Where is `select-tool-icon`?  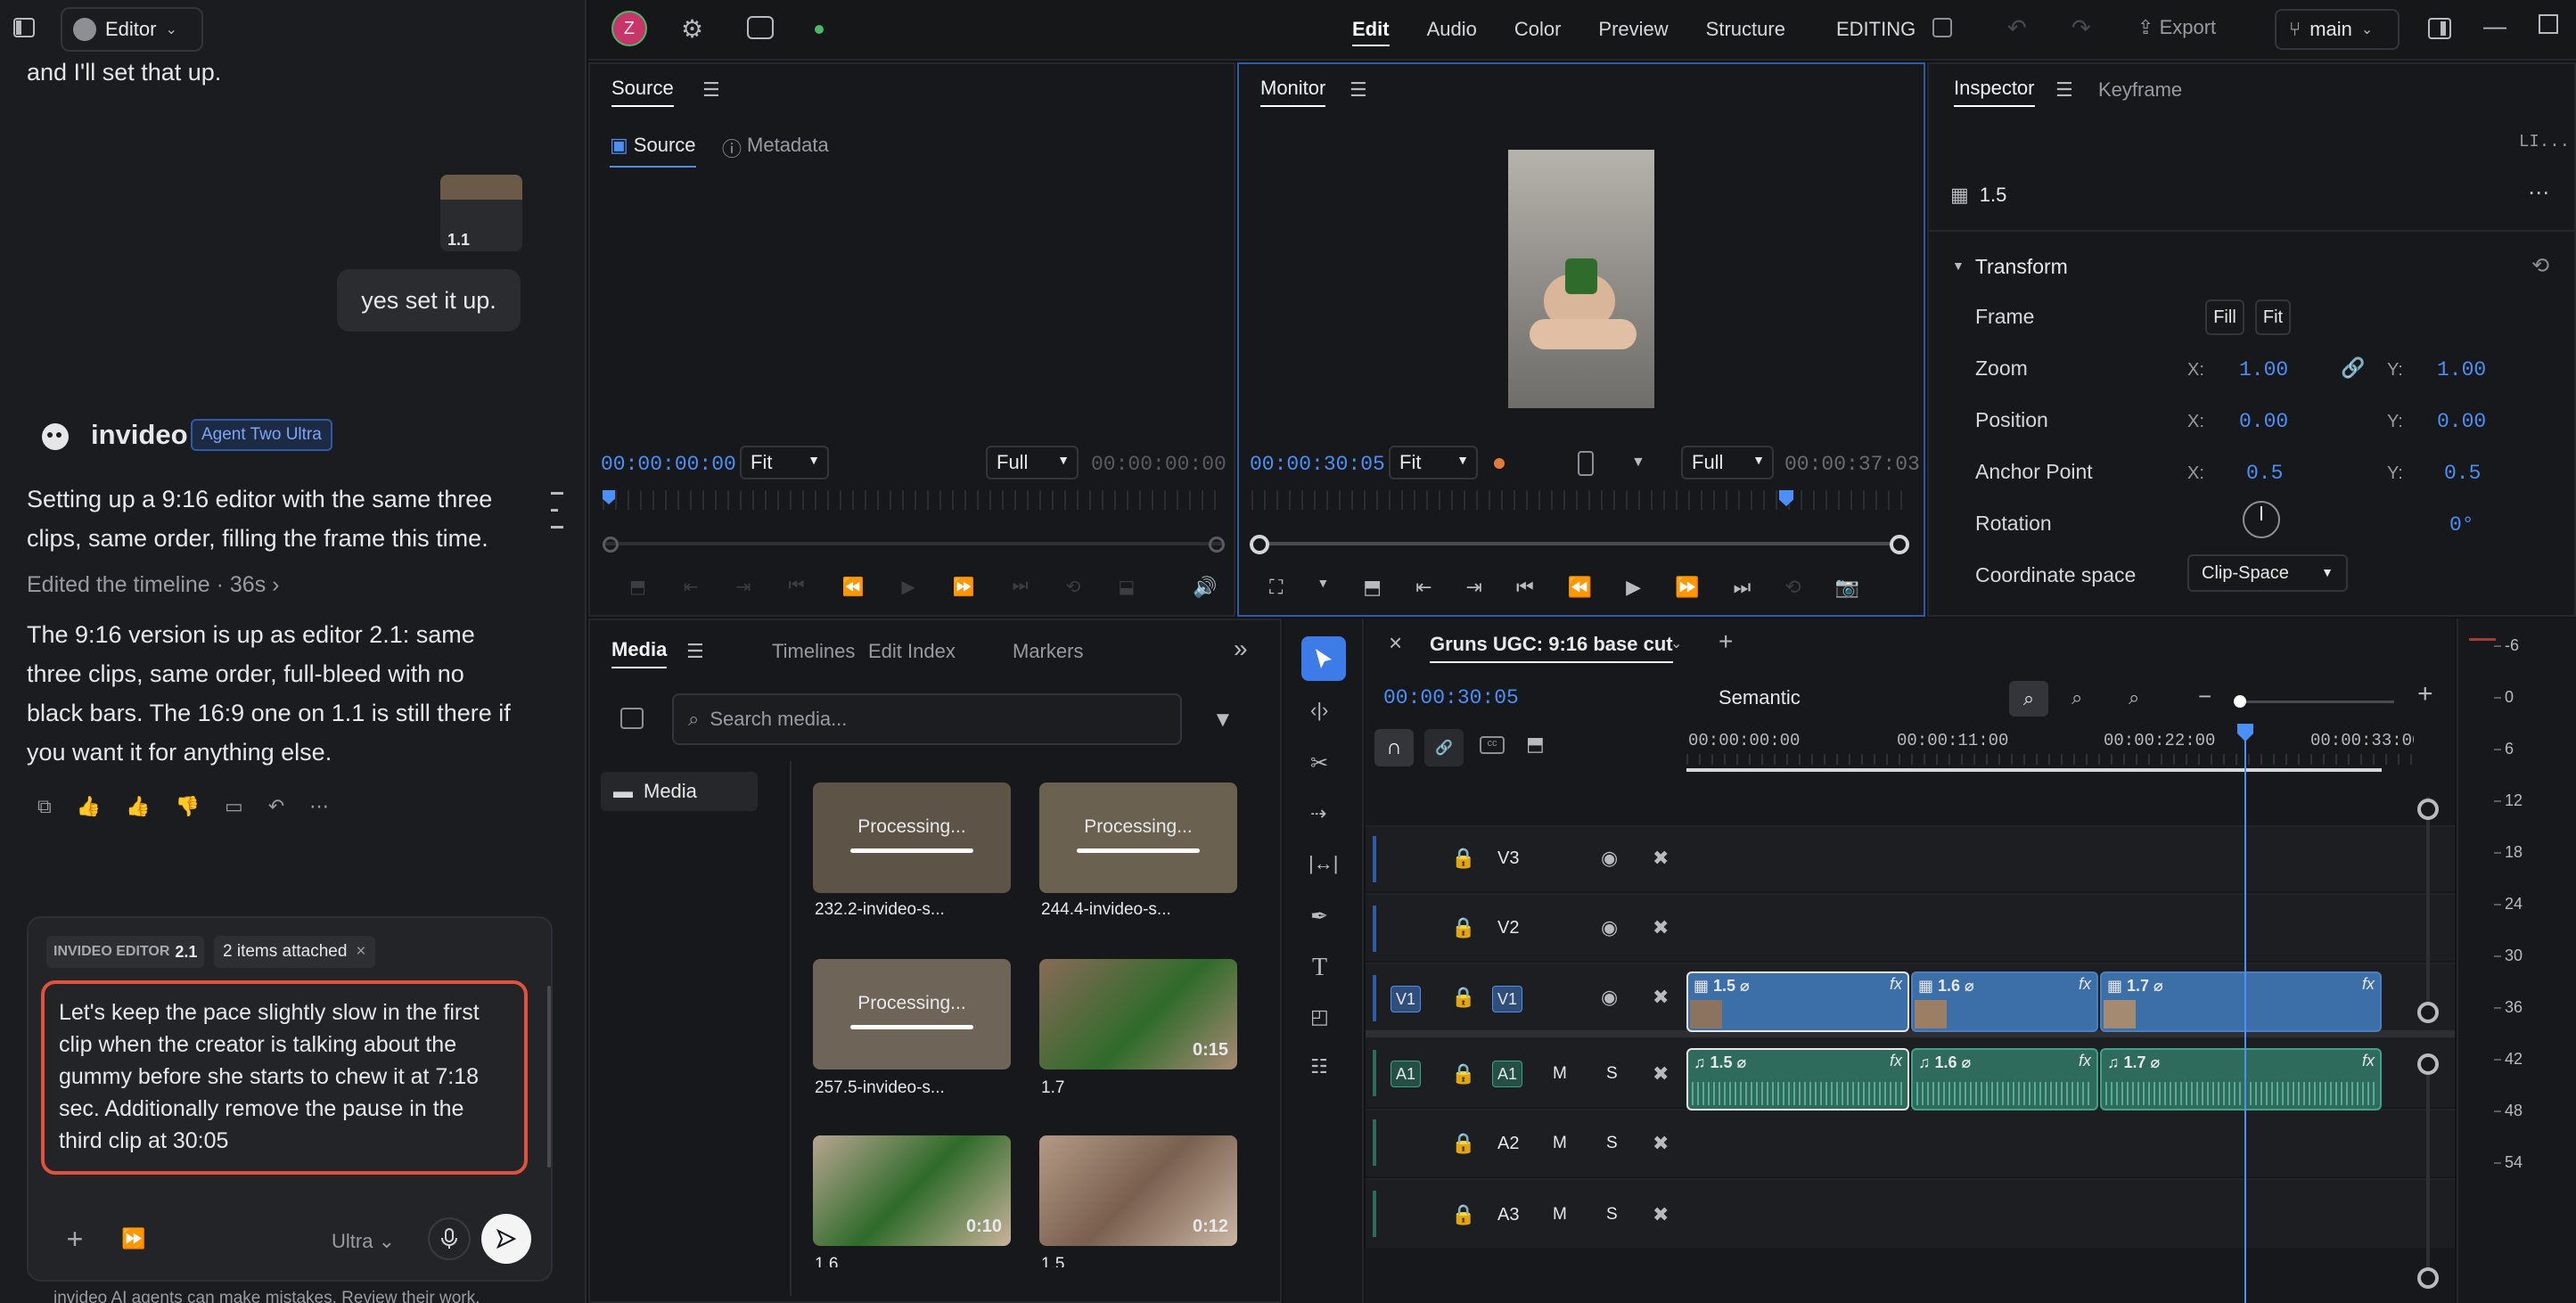
select-tool-icon is located at coordinates (1323, 658).